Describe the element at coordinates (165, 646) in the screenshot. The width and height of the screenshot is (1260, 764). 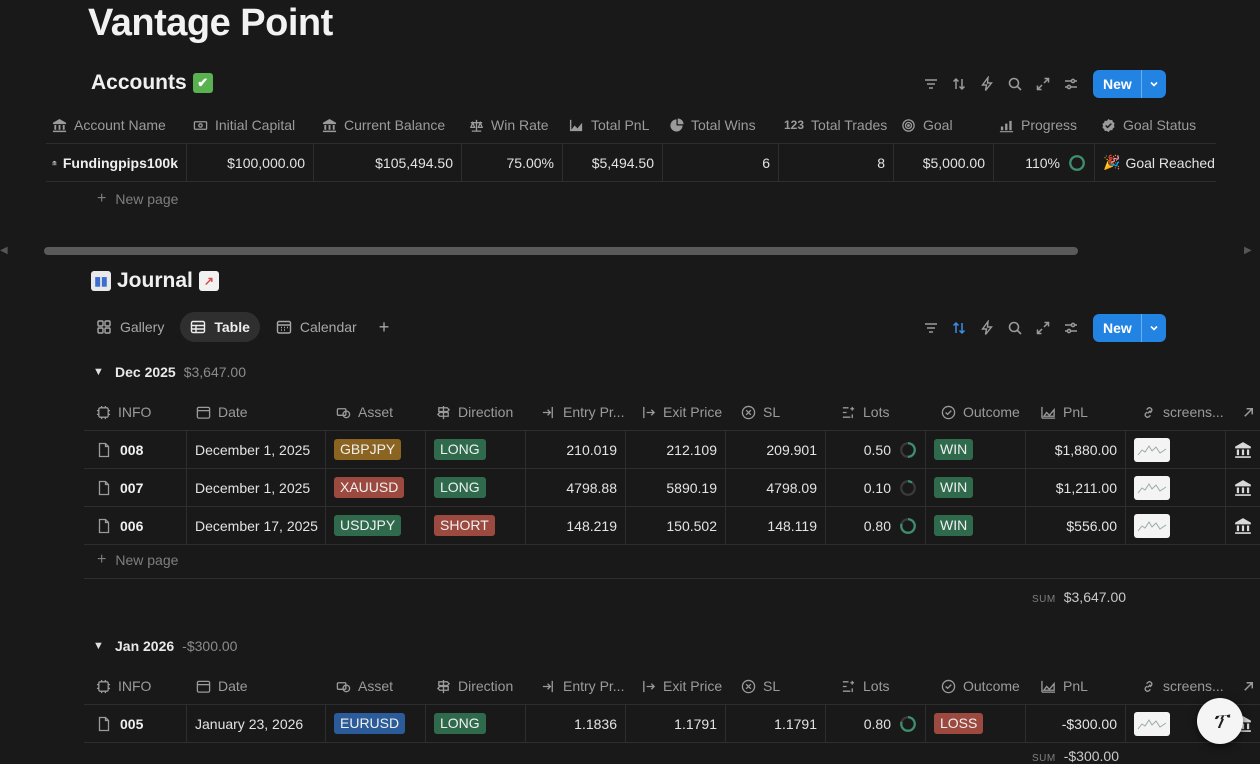
I see `group-header-jan-2026: ▼ Jan 2026 -$300.00` at that location.